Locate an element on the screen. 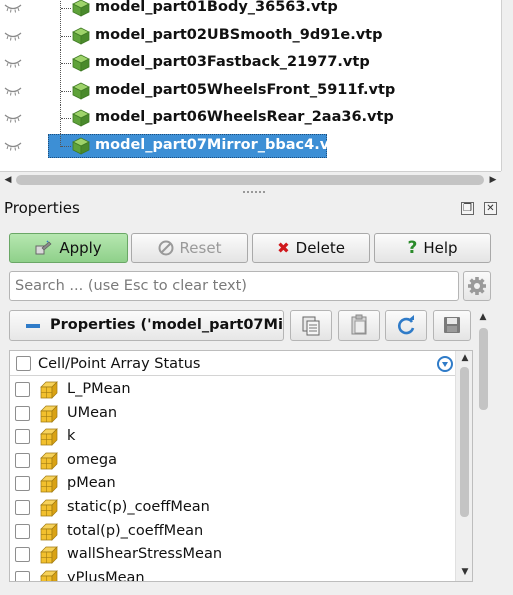  array-list-scrollbar: ▲ ▼ is located at coordinates (463, 466).